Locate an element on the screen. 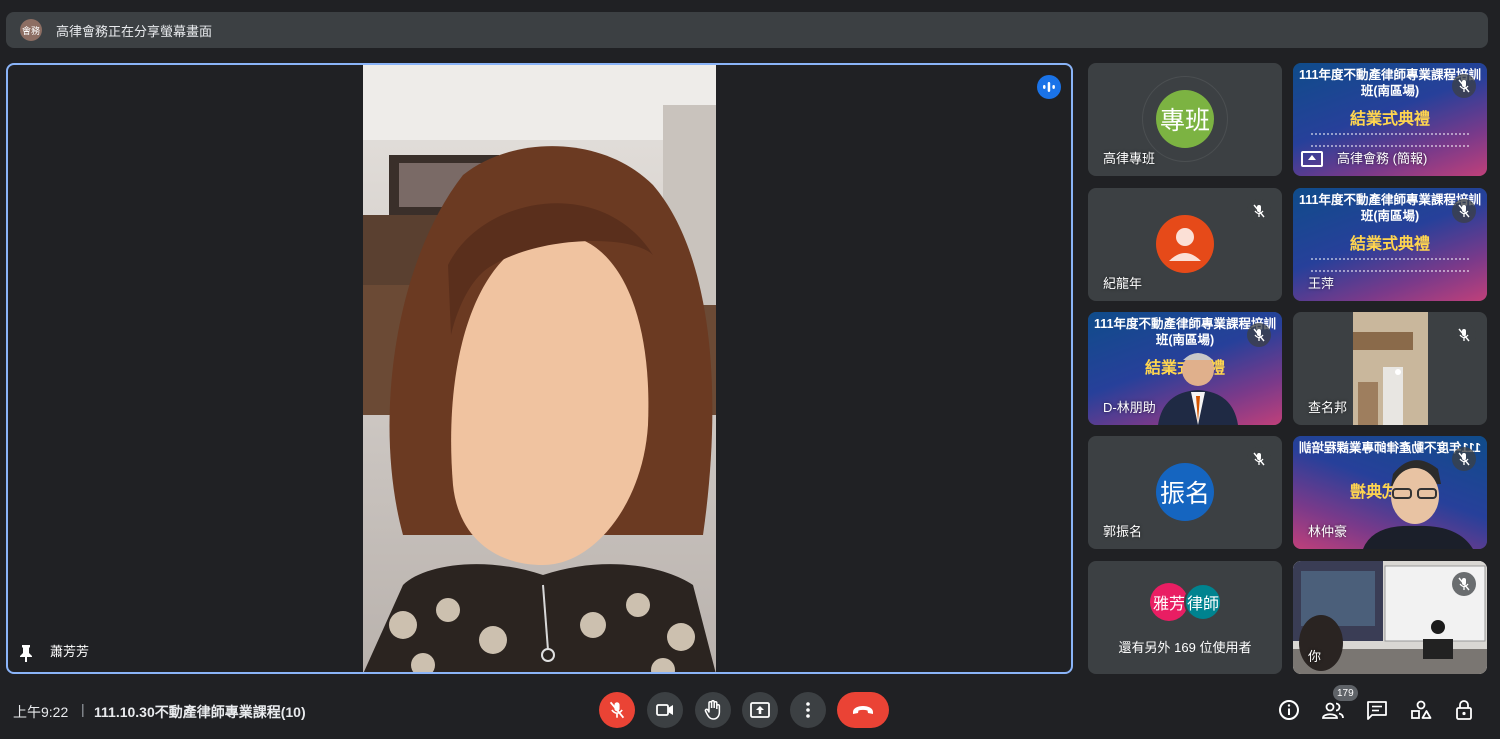 This screenshot has height=739, width=1500. camera-toggle-button is located at coordinates (665, 710).